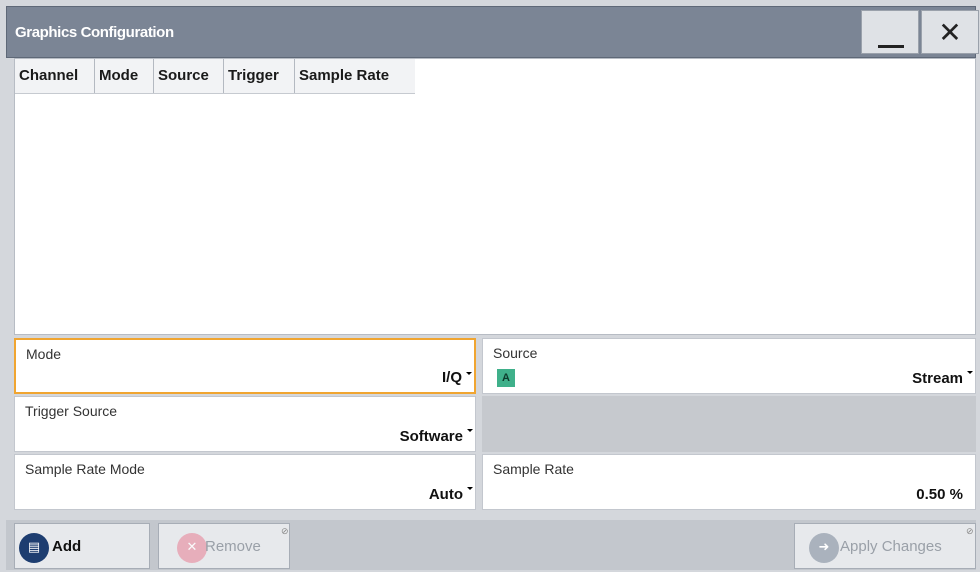 Image resolution: width=980 pixels, height=572 pixels. What do you see at coordinates (515, 353) in the screenshot?
I see `source-label: Source` at bounding box center [515, 353].